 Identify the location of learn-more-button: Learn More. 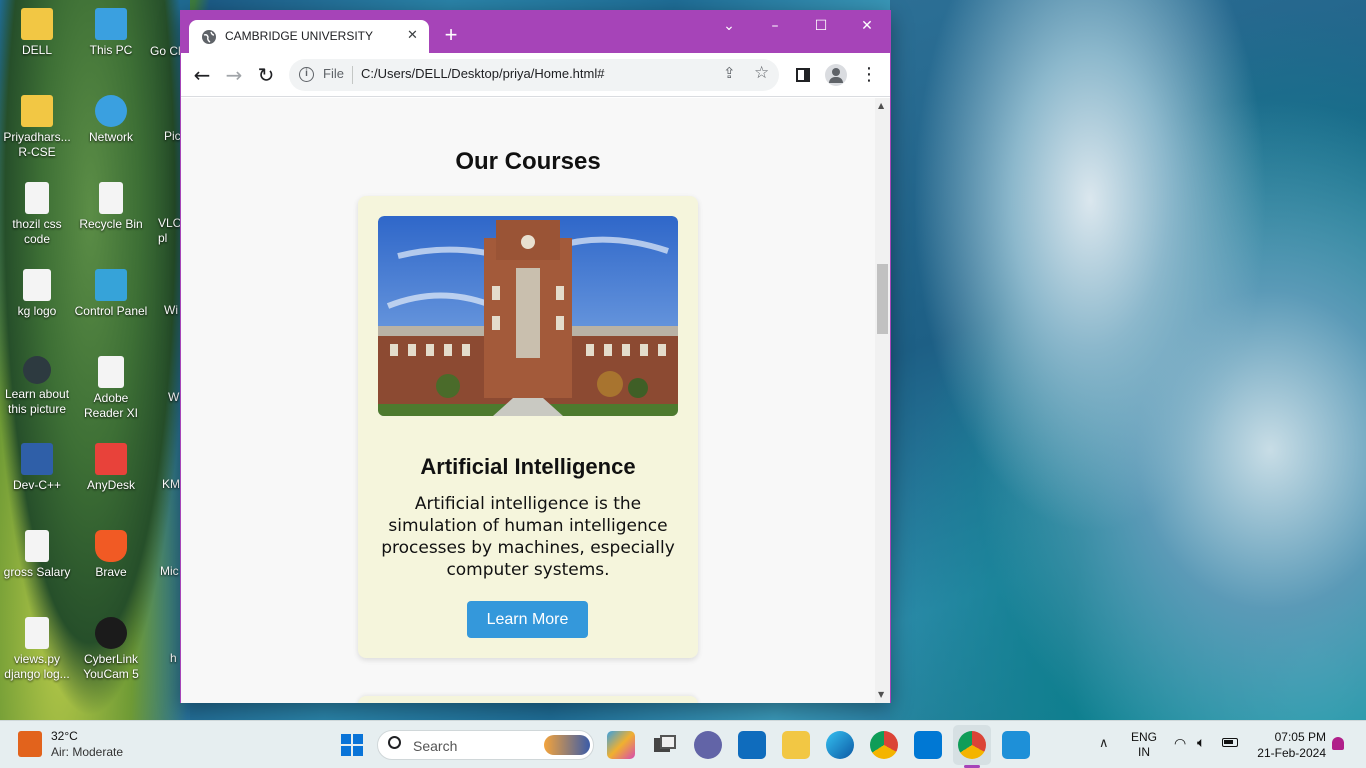
(527, 619).